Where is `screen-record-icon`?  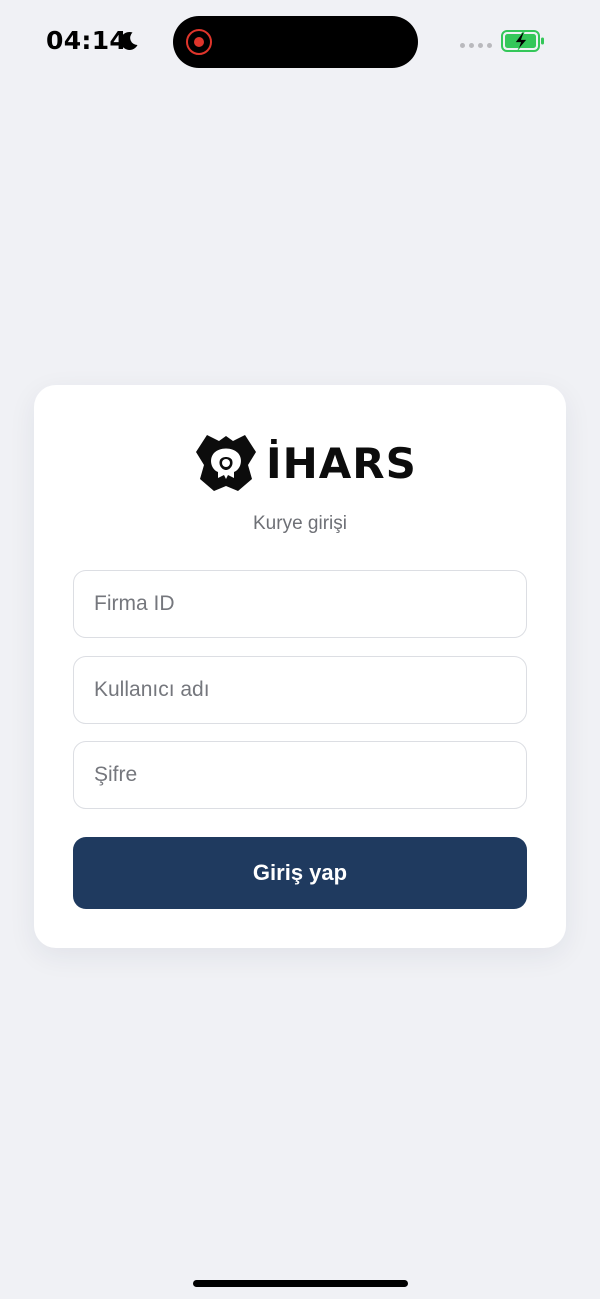
screen-record-icon is located at coordinates (199, 42).